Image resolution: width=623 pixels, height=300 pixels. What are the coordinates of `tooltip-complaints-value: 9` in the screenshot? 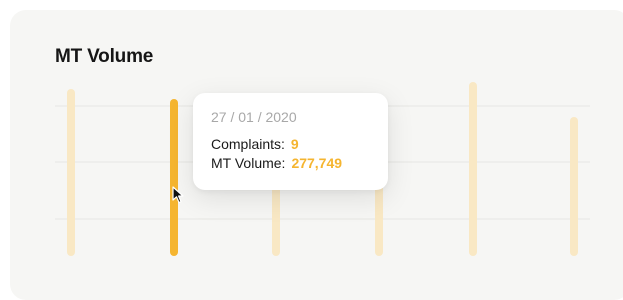 It's located at (294, 144).